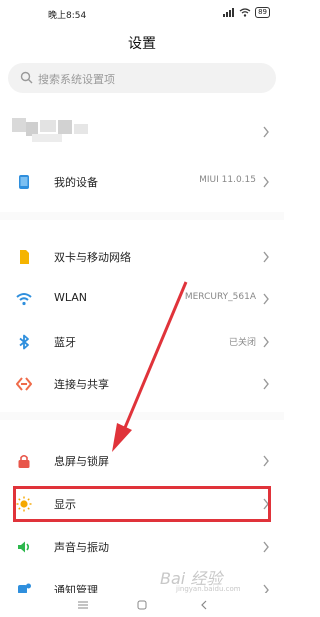 This screenshot has width=320, height=617. I want to click on navigation-bar, so click(142, 605).